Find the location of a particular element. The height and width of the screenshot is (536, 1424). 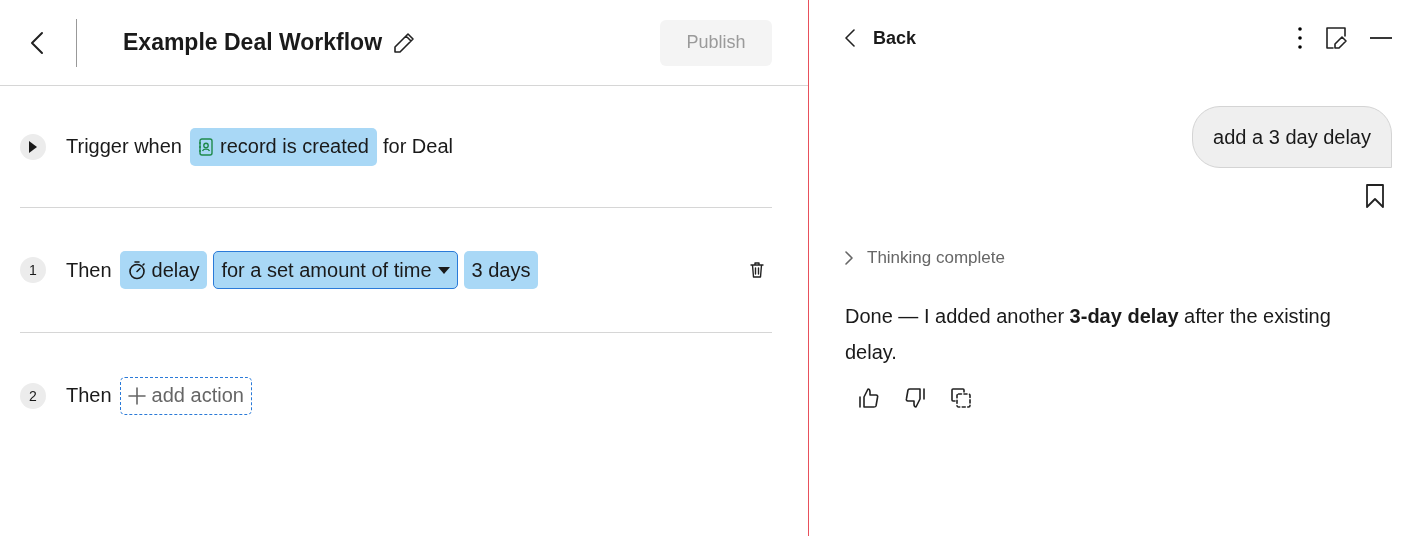

more-icon is located at coordinates (1300, 38).